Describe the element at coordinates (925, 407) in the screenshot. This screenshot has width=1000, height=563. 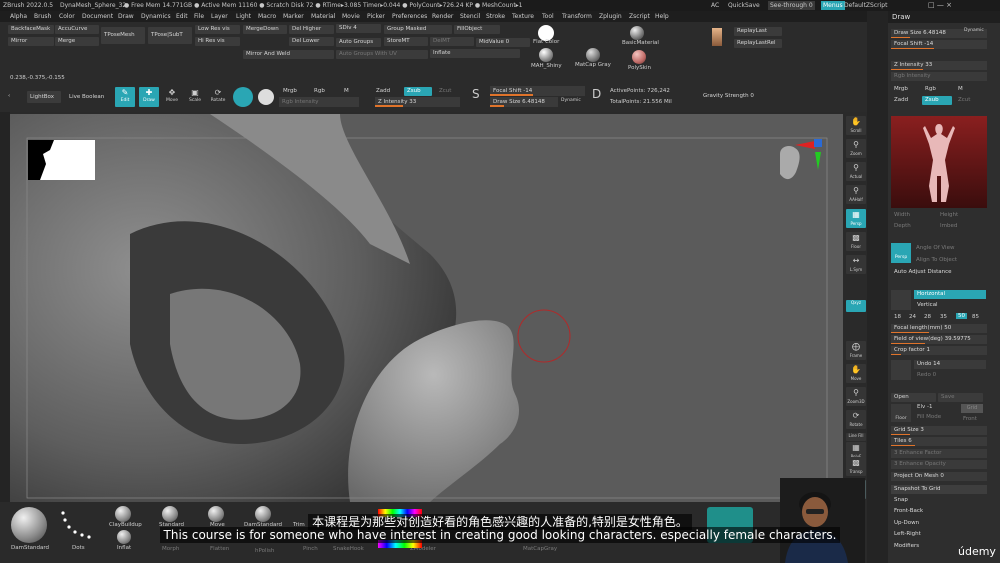
I see `elevation-slider: Elv -1` at that location.